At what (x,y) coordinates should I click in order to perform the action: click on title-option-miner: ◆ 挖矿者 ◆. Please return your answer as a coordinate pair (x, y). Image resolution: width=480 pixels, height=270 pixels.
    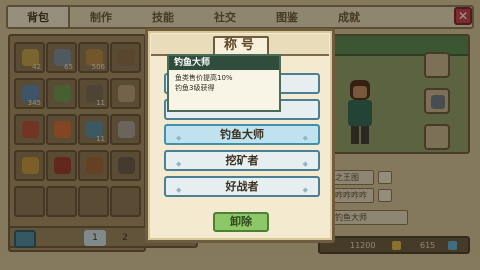
    Looking at the image, I should click on (242, 160).